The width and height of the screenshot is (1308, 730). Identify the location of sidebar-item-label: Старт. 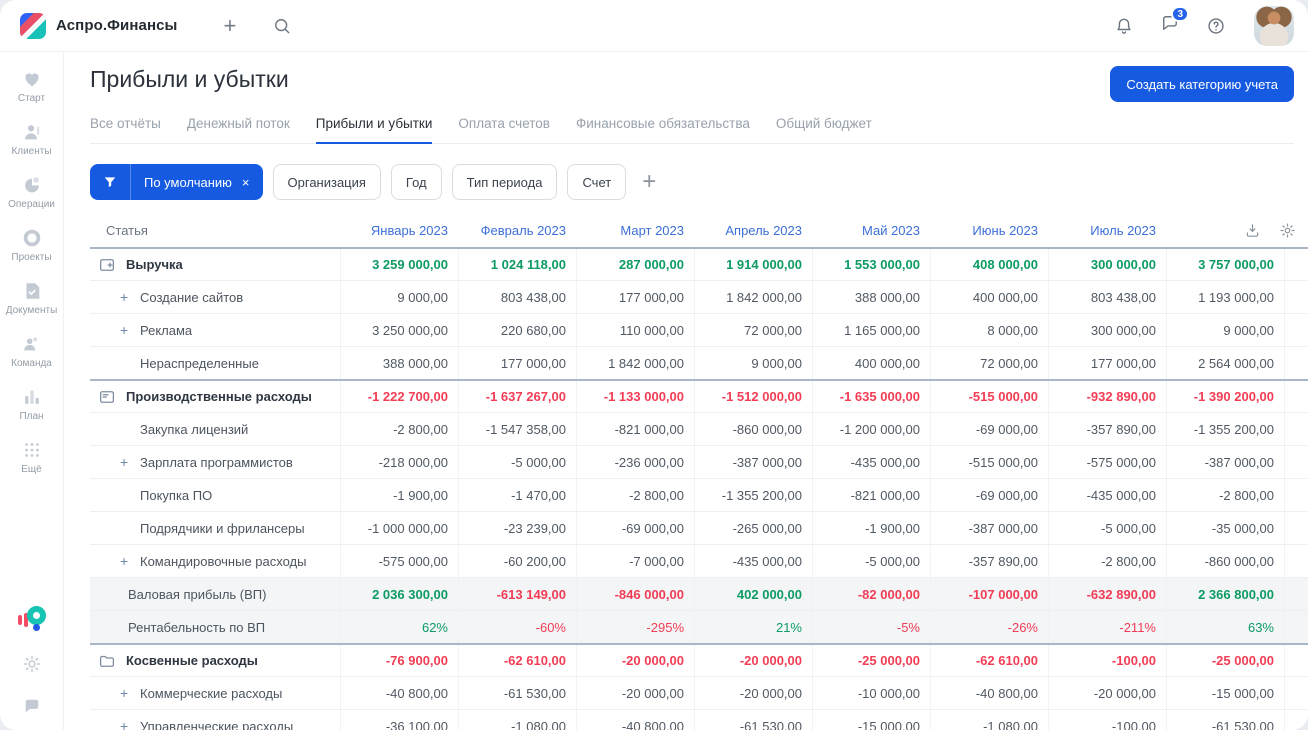
(31, 98).